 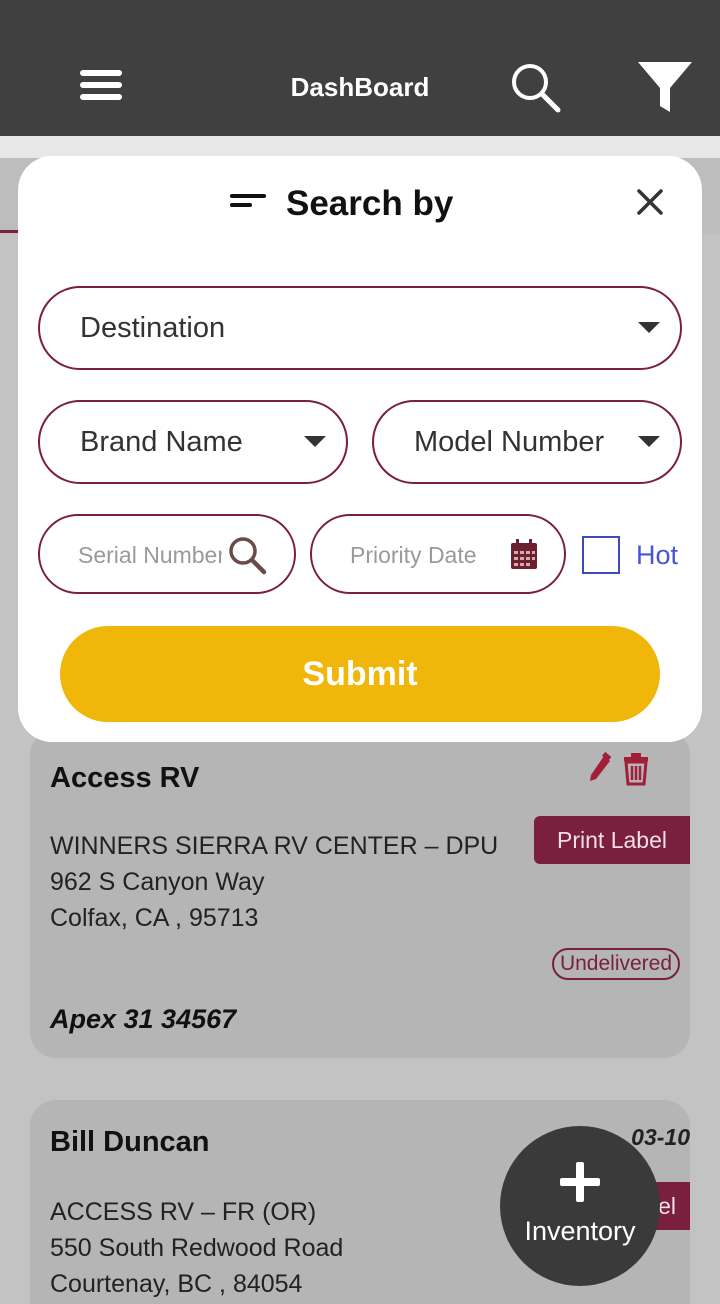 What do you see at coordinates (665, 87) in the screenshot?
I see `filter-icon` at bounding box center [665, 87].